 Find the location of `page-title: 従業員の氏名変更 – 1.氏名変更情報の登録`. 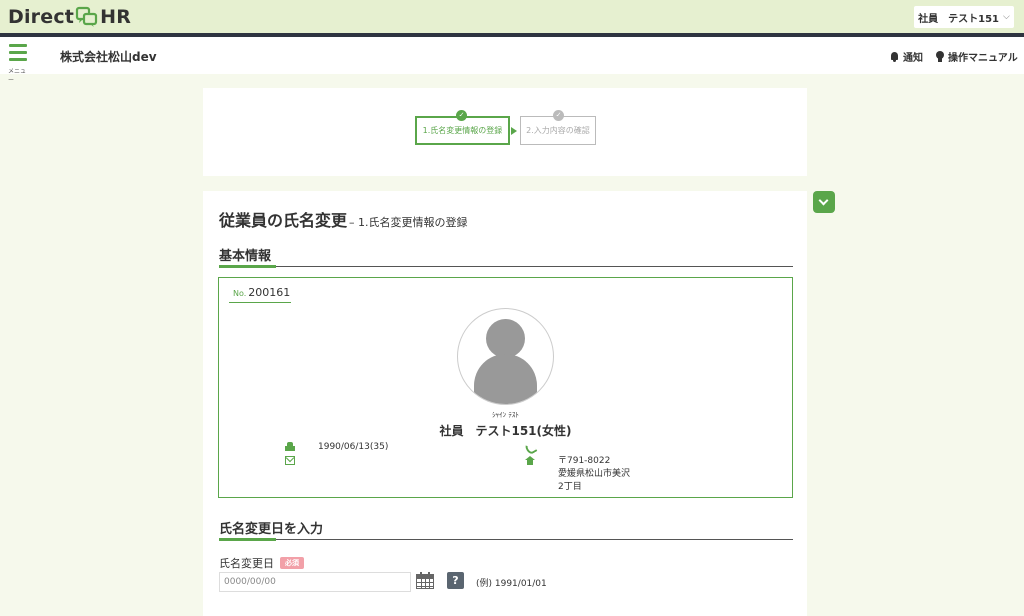

page-title: 従業員の氏名変更 – 1.氏名変更情報の登録 is located at coordinates (343, 219).